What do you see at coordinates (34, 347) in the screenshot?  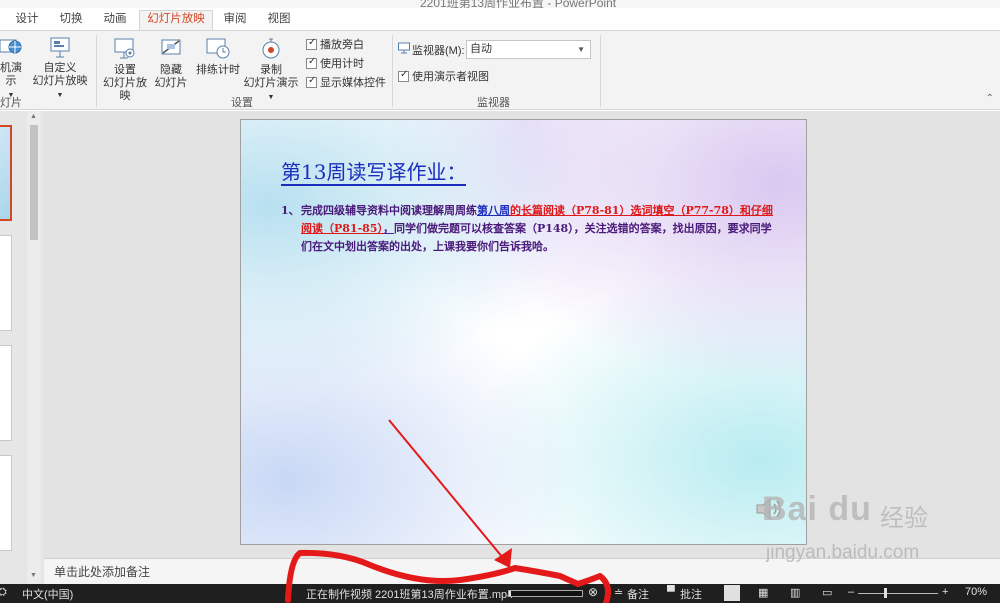 I see `thumbnail-scrollbar: ▲ ▼` at bounding box center [34, 347].